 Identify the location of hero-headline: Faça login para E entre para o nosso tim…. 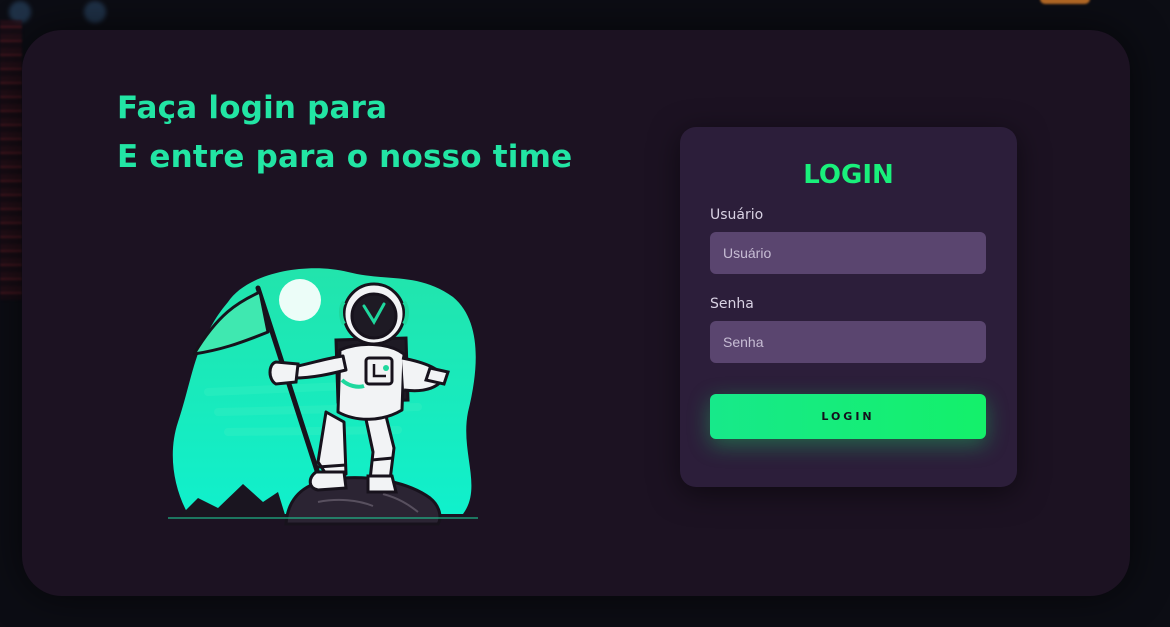
(344, 133).